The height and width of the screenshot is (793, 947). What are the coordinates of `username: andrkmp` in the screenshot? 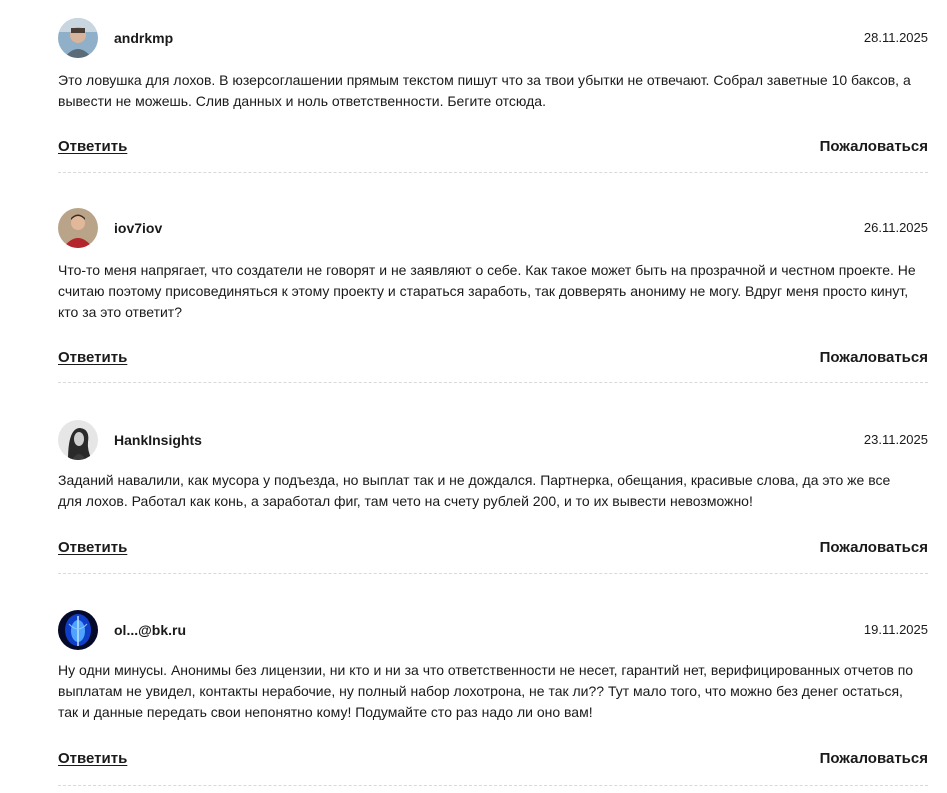 It's located at (143, 38).